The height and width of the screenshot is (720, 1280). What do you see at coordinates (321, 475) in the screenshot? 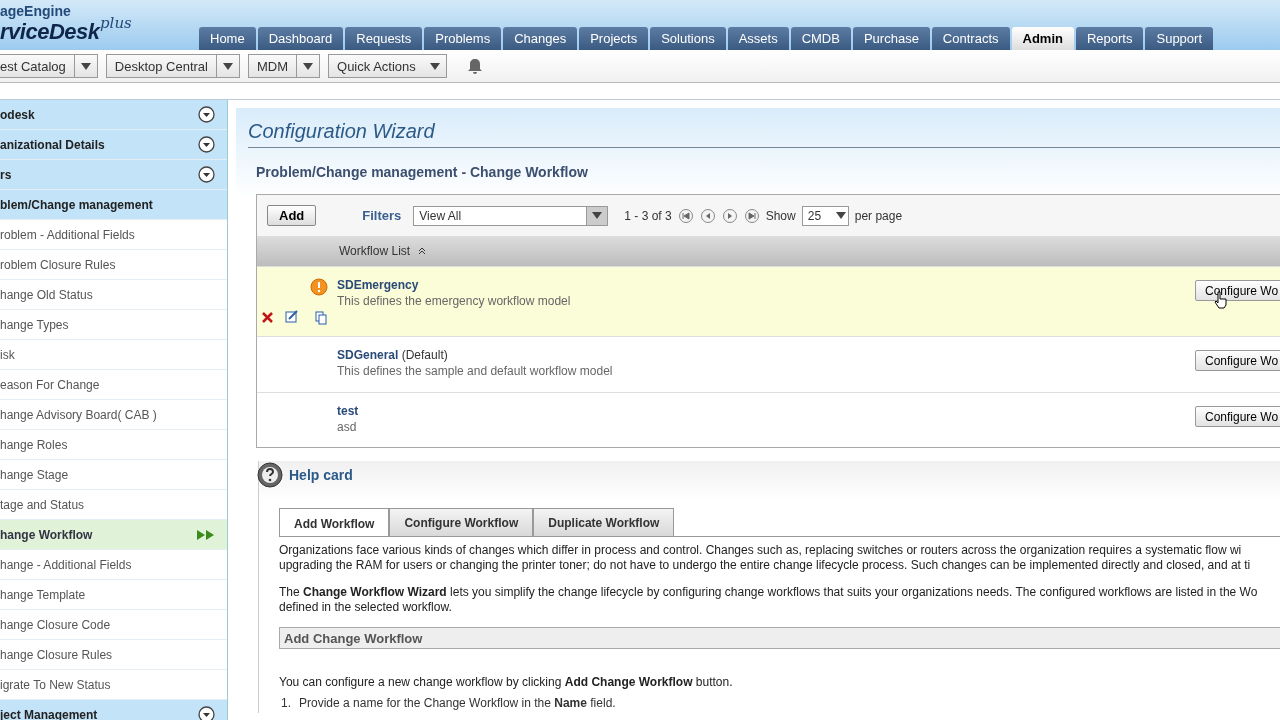
I see `help-card-title: Help card` at bounding box center [321, 475].